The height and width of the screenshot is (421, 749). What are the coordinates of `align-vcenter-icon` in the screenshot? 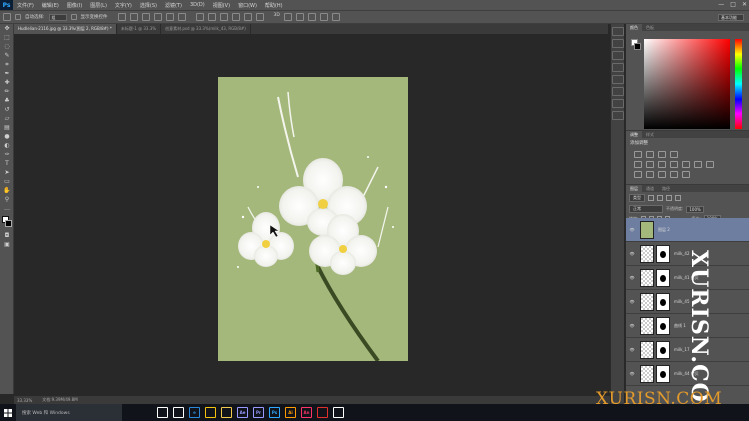 It's located at (133, 17).